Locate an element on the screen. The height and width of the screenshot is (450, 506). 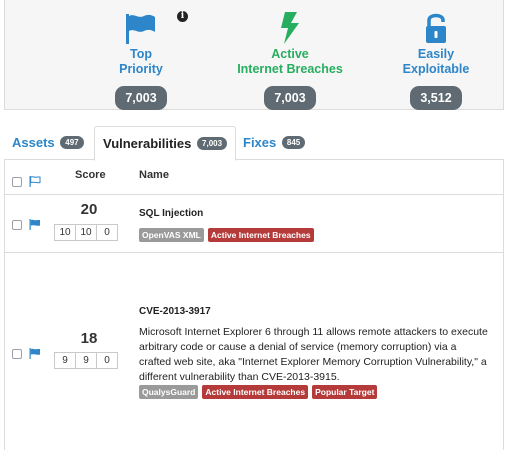
tab-label: Assets is located at coordinates (33, 142).